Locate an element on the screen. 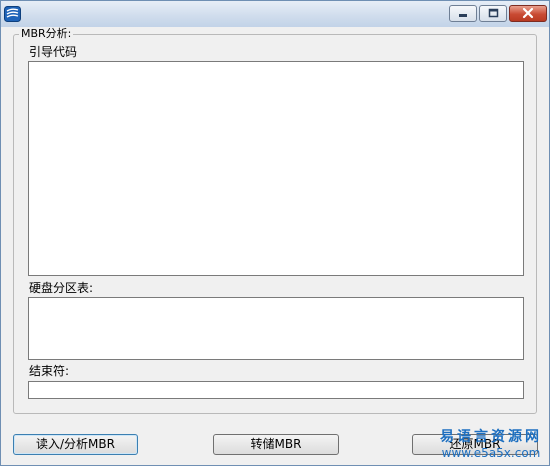  read-analyze-mbr-button: 读入/分析MBR is located at coordinates (75, 444).